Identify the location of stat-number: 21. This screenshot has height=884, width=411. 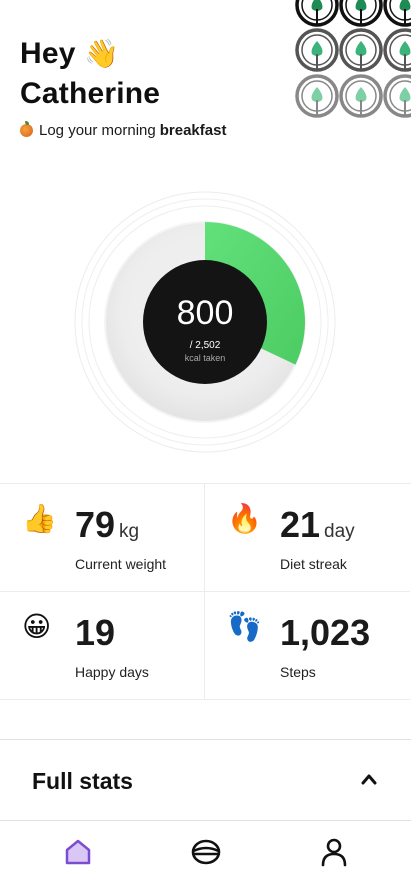
(300, 524).